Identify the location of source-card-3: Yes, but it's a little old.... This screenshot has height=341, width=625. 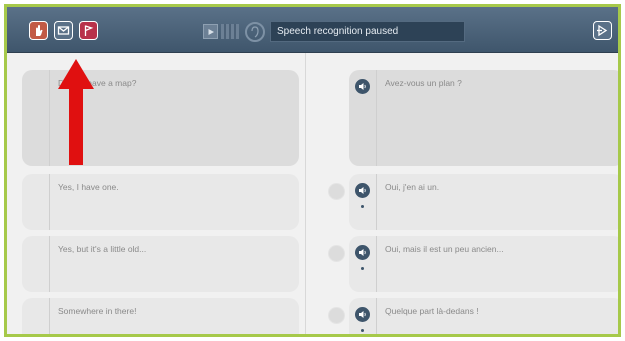
(160, 264).